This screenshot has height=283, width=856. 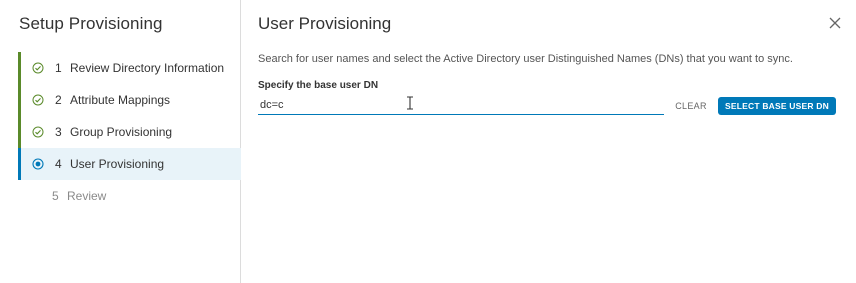 What do you see at coordinates (147, 68) in the screenshot?
I see `step-label: Review Directory Information` at bounding box center [147, 68].